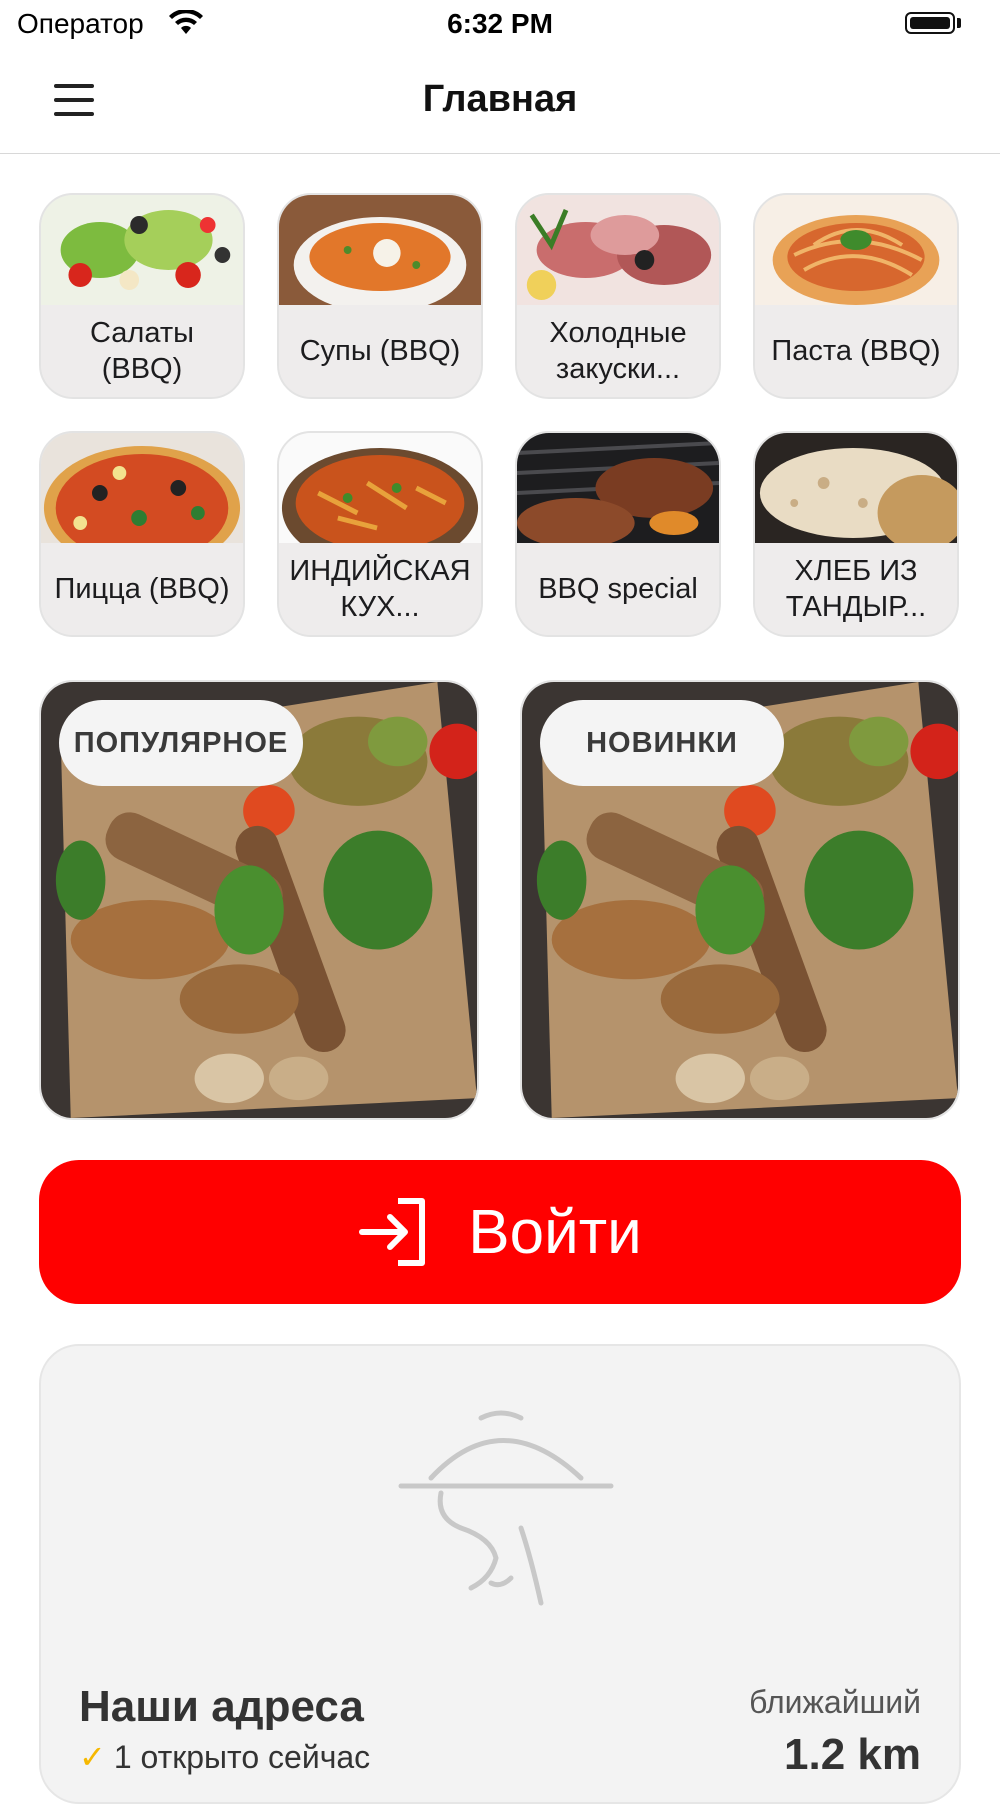  What do you see at coordinates (856, 250) in the screenshot?
I see `pasta-image` at bounding box center [856, 250].